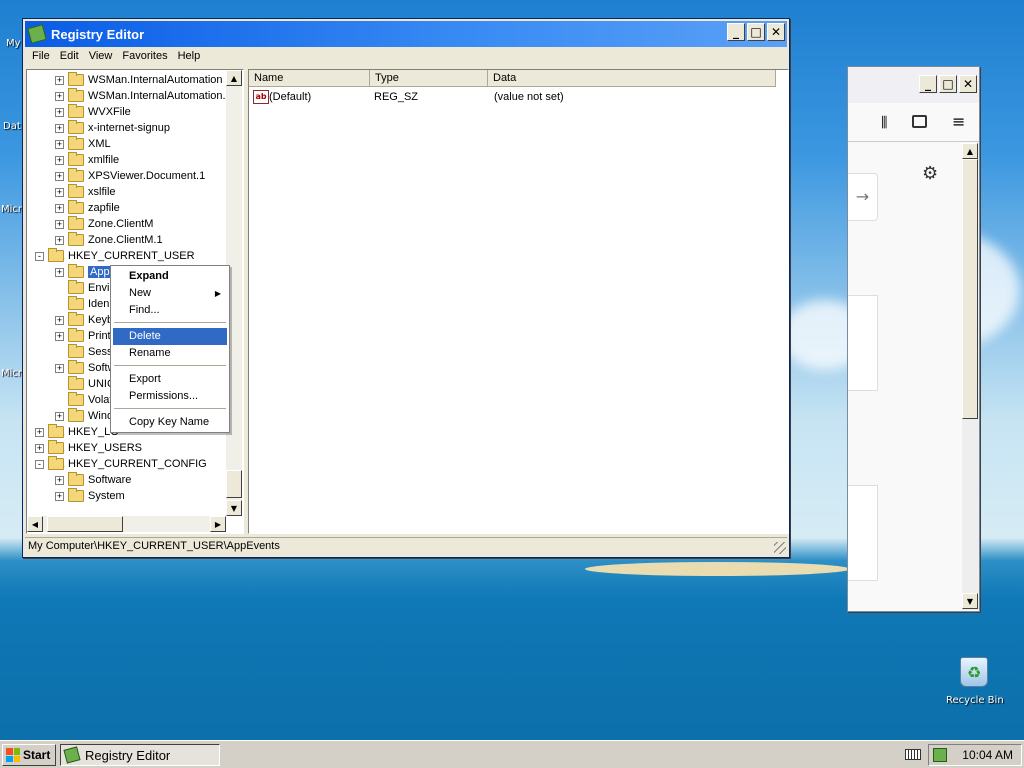  Describe the element at coordinates (87, 208) in the screenshot. I see `tree-node: + zapfile` at that location.